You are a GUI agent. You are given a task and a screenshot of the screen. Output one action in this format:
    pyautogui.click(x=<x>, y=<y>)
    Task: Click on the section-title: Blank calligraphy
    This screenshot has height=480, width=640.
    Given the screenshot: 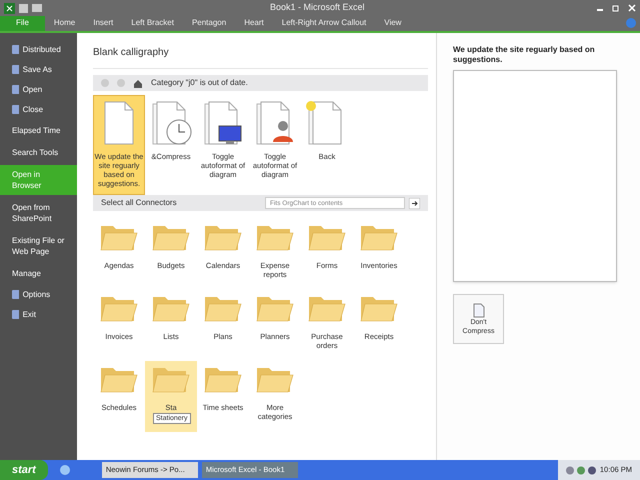 What is the action you would take?
    pyautogui.click(x=260, y=57)
    